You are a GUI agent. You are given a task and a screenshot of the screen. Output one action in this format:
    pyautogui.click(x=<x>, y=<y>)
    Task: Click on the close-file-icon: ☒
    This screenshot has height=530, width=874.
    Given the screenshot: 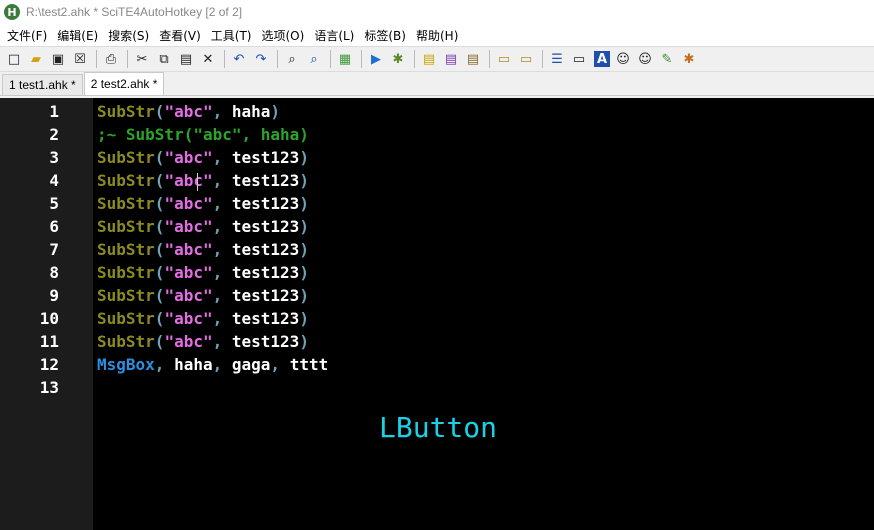 What is the action you would take?
    pyautogui.click(x=80, y=59)
    